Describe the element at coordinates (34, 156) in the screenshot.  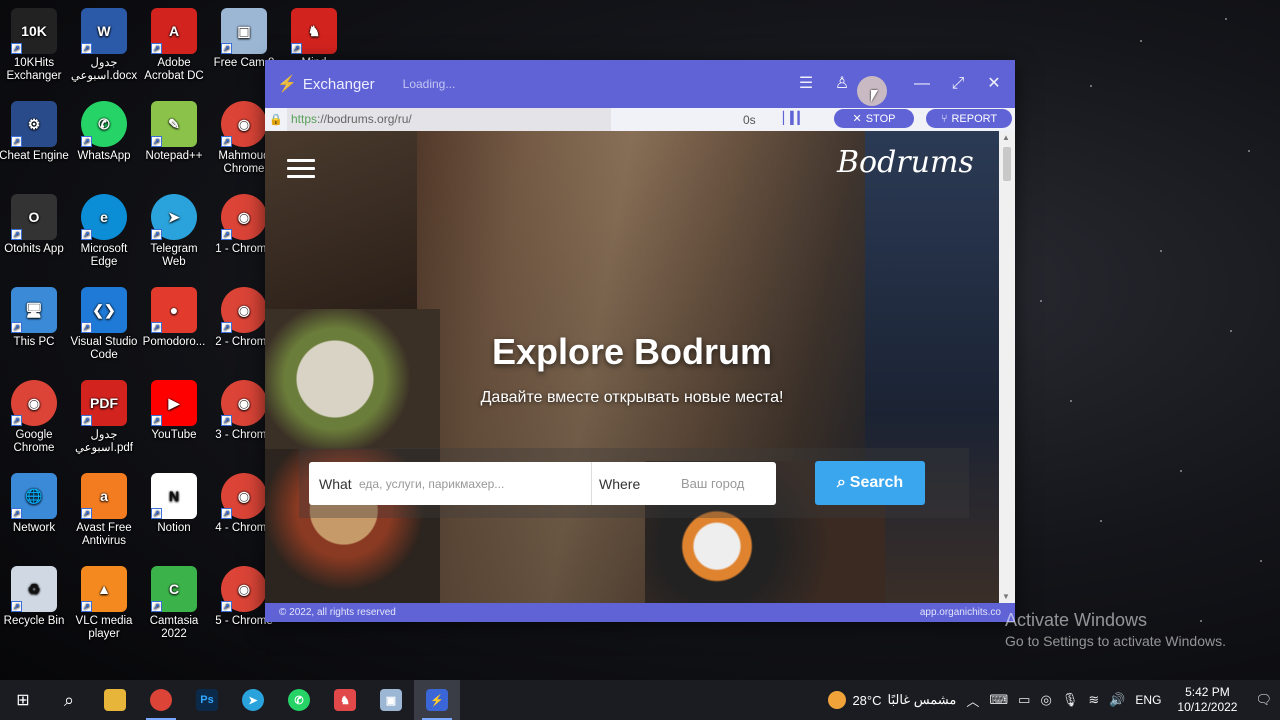
I see `desktop-icon-label: Cheat Engine` at that location.